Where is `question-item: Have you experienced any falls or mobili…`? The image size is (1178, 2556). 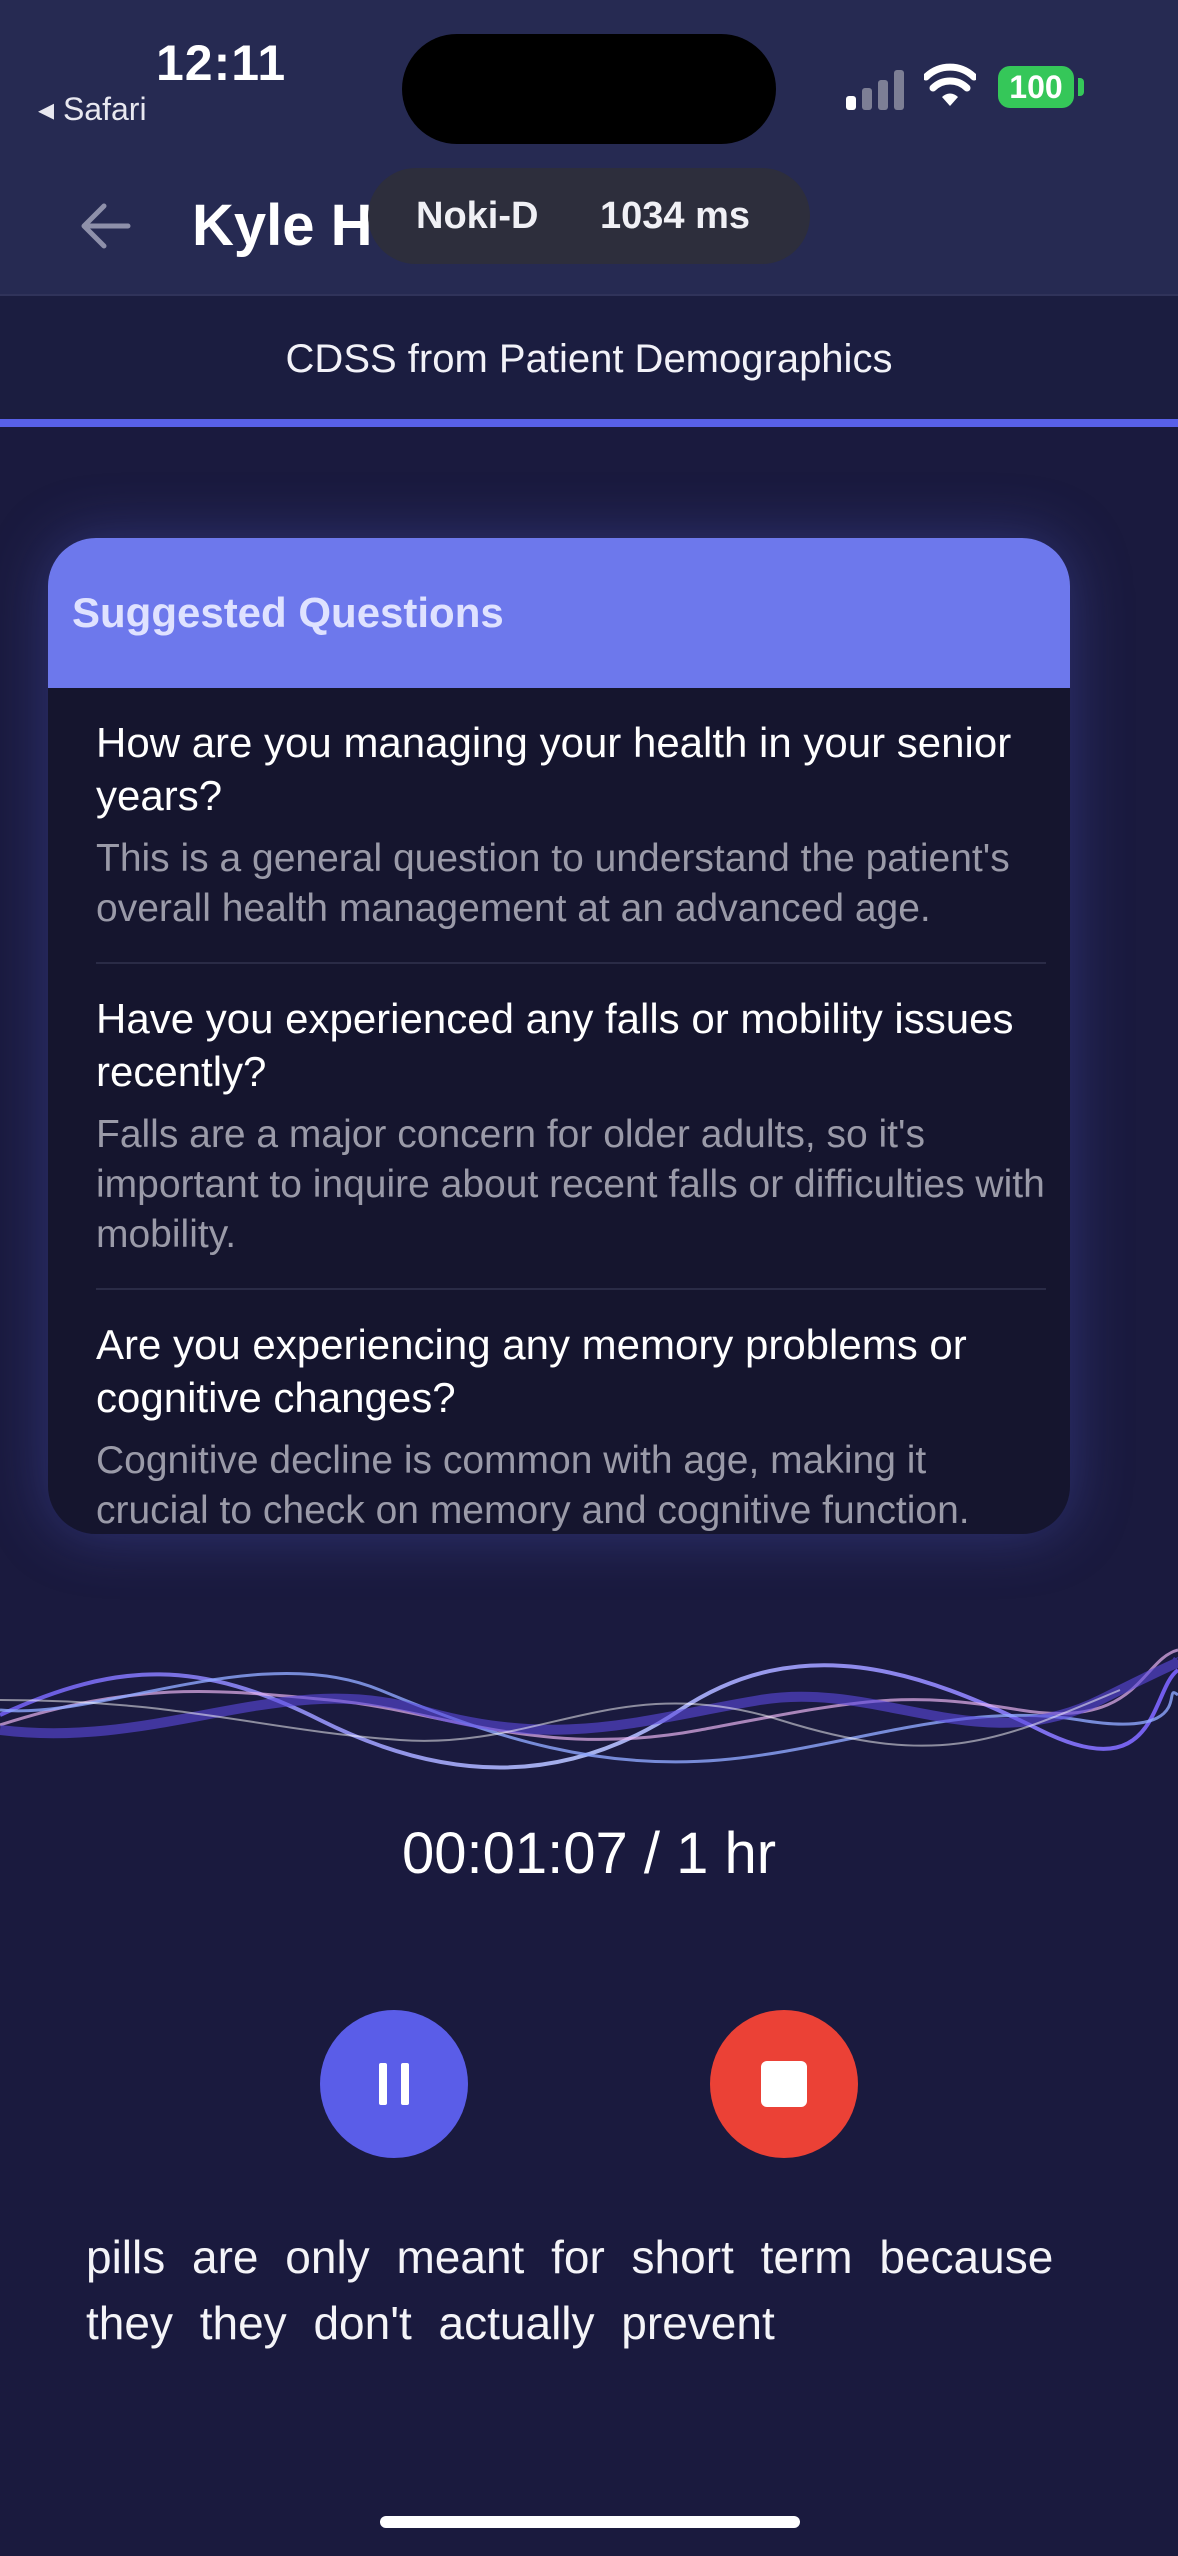
question-item: Have you experienced any falls or mobili… is located at coordinates (571, 1127).